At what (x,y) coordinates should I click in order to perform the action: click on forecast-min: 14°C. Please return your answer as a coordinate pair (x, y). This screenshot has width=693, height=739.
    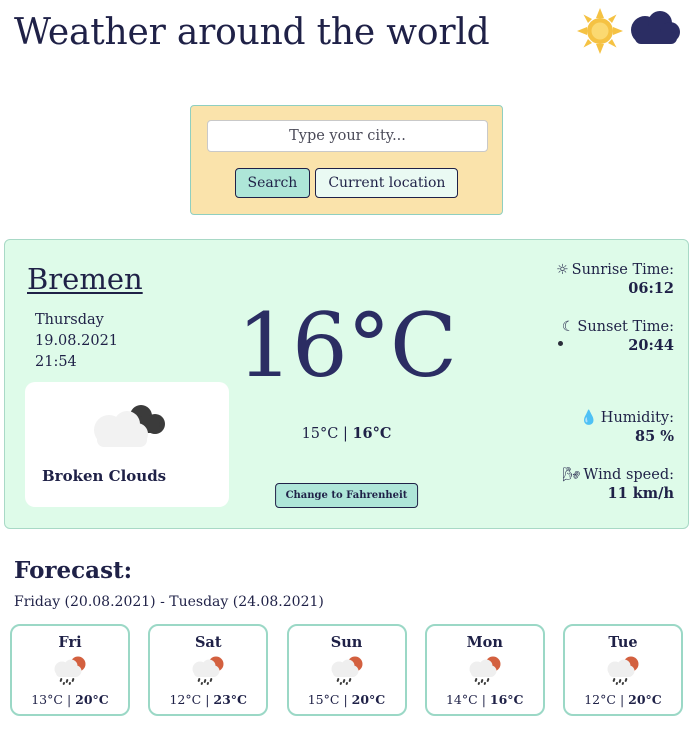
    Looking at the image, I should click on (461, 700).